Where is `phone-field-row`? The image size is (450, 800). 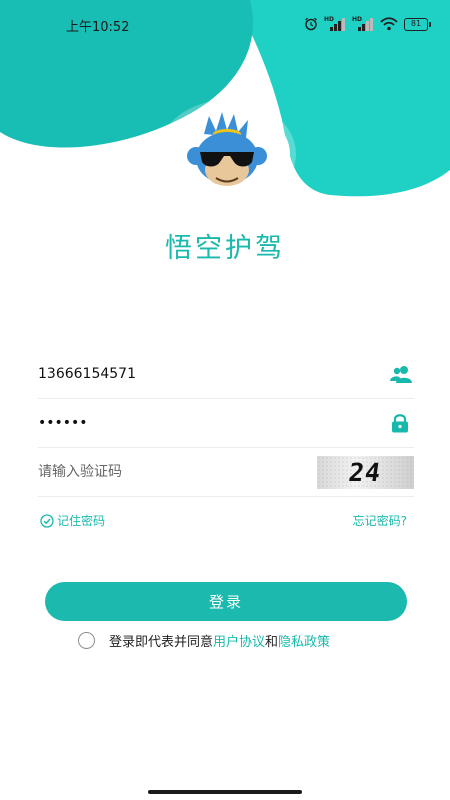
phone-field-row is located at coordinates (226, 374).